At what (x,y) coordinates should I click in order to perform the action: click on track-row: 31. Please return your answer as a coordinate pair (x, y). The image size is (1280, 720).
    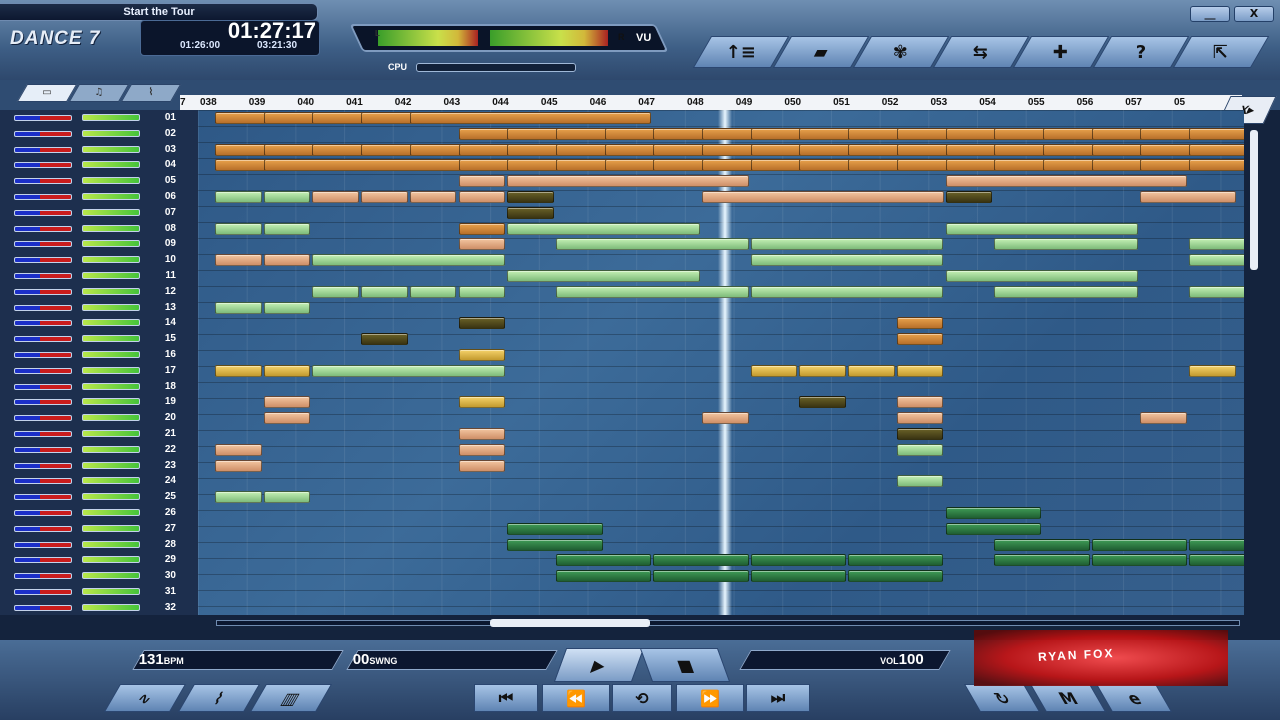
    Looking at the image, I should click on (99, 592).